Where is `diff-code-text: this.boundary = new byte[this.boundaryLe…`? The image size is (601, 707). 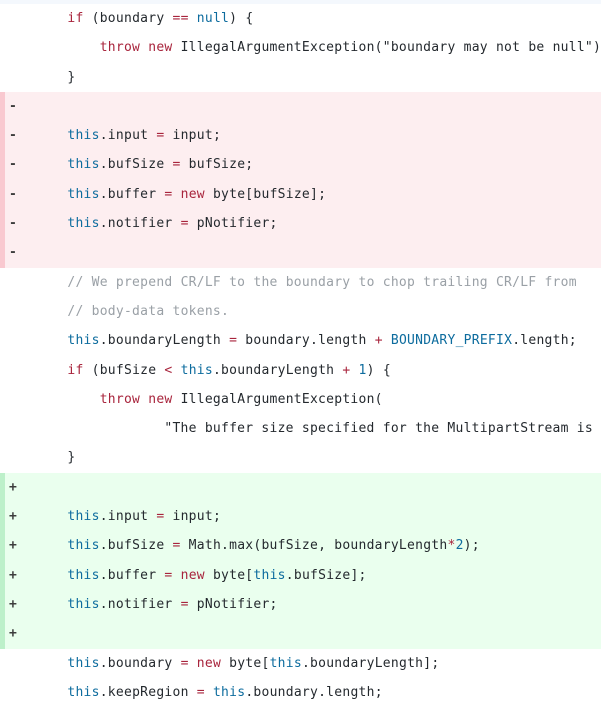 diff-code-text: this.boundary = new byte[this.boundaryLe… is located at coordinates (237, 663).